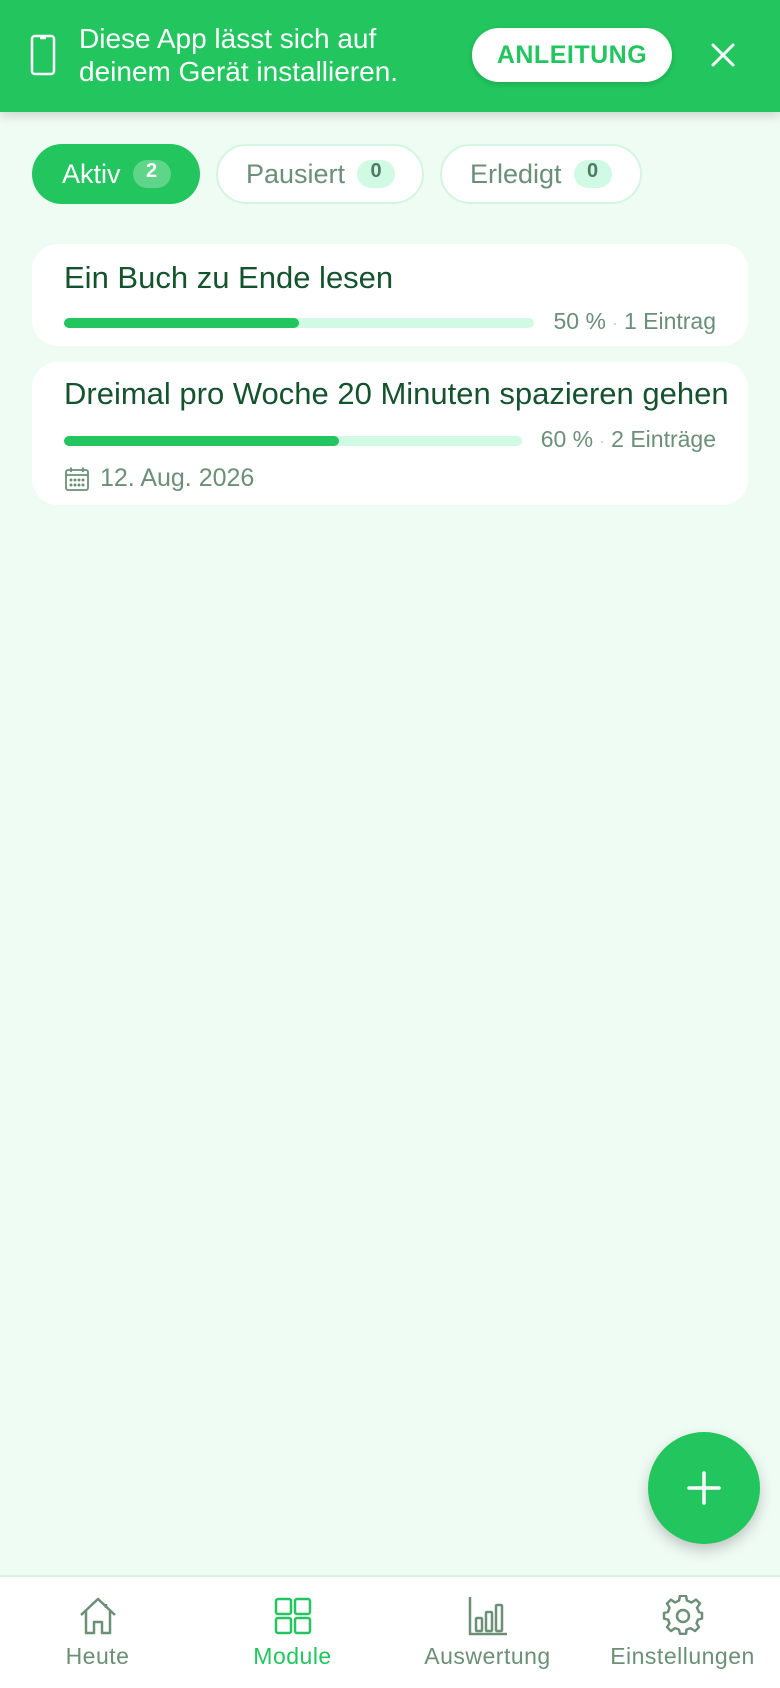  Describe the element at coordinates (663, 439) in the screenshot. I see `entry-count: 2 Einträge` at that location.